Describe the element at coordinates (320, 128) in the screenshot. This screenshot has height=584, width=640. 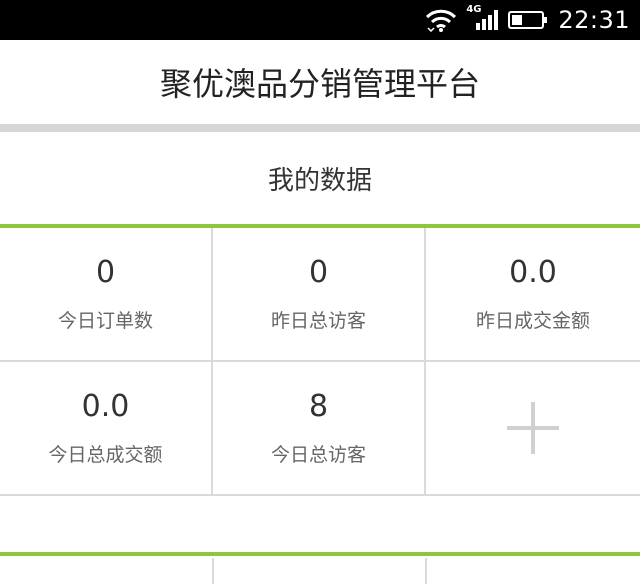
I see `header-divider` at that location.